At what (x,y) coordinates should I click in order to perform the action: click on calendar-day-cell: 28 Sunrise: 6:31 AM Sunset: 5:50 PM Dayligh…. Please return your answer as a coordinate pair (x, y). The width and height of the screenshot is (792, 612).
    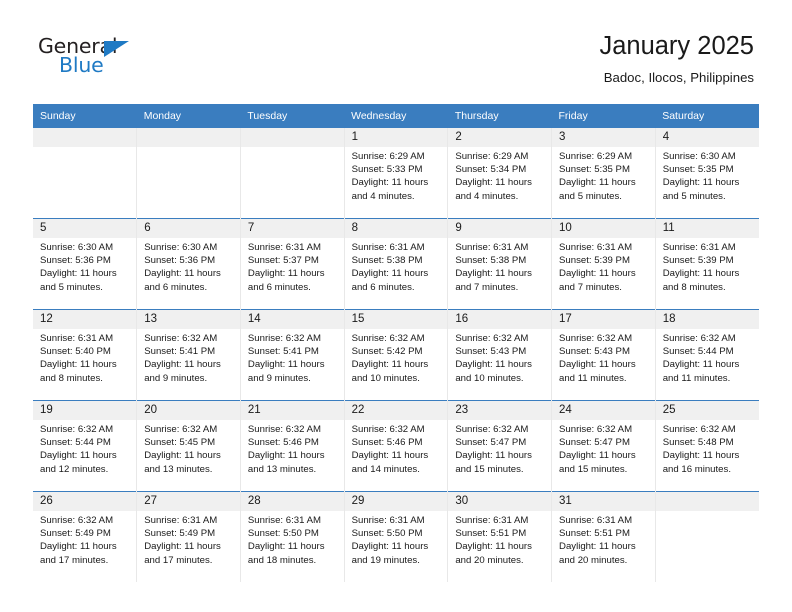
    Looking at the image, I should click on (292, 536).